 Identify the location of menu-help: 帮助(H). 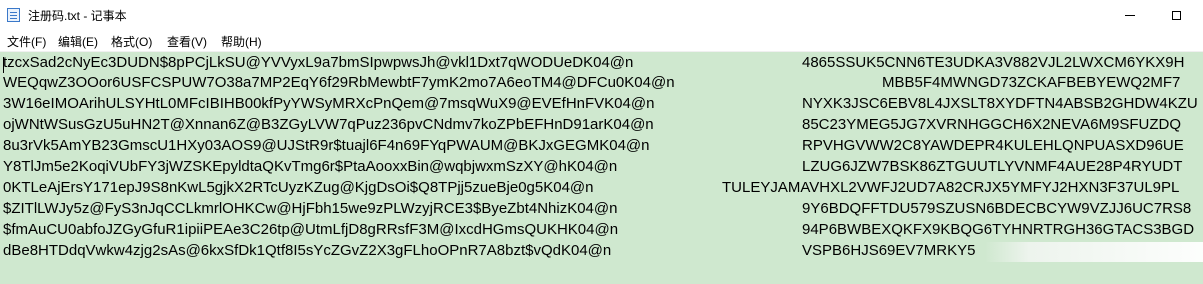
(241, 41).